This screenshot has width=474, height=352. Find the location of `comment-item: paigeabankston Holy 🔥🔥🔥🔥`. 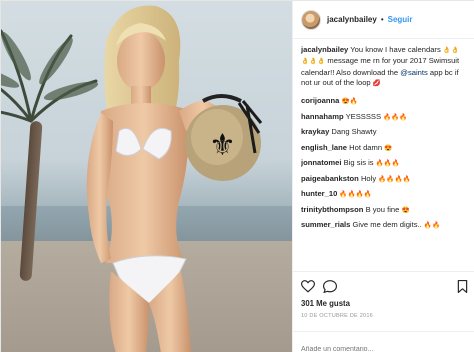

comment-item: paigeabankston Holy 🔥🔥🔥🔥 is located at coordinates (384, 179).